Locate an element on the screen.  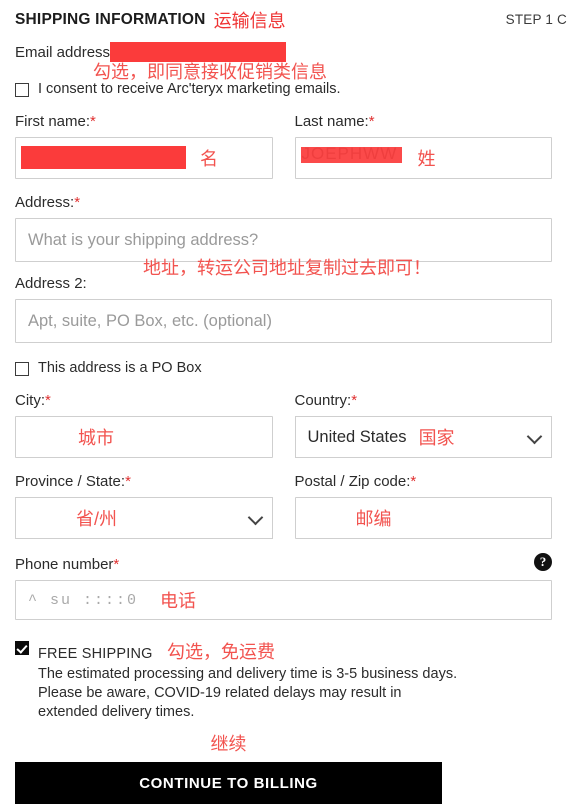
name-fields-row: First name:* 名 Last name:* JOEPHWW 姓 is located at coordinates (283, 145).